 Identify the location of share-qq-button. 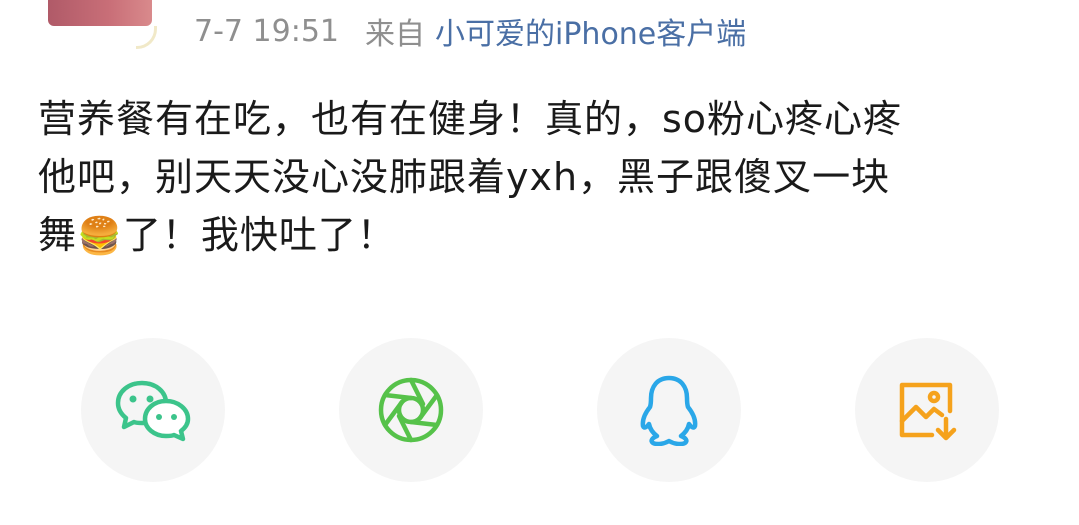
(669, 410).